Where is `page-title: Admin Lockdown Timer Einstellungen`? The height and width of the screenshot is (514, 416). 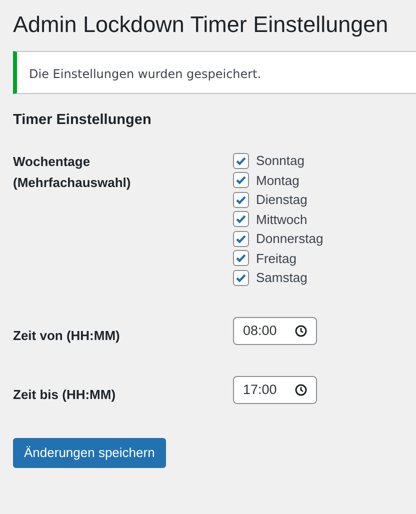
page-title: Admin Lockdown Timer Einstellungen is located at coordinates (201, 25).